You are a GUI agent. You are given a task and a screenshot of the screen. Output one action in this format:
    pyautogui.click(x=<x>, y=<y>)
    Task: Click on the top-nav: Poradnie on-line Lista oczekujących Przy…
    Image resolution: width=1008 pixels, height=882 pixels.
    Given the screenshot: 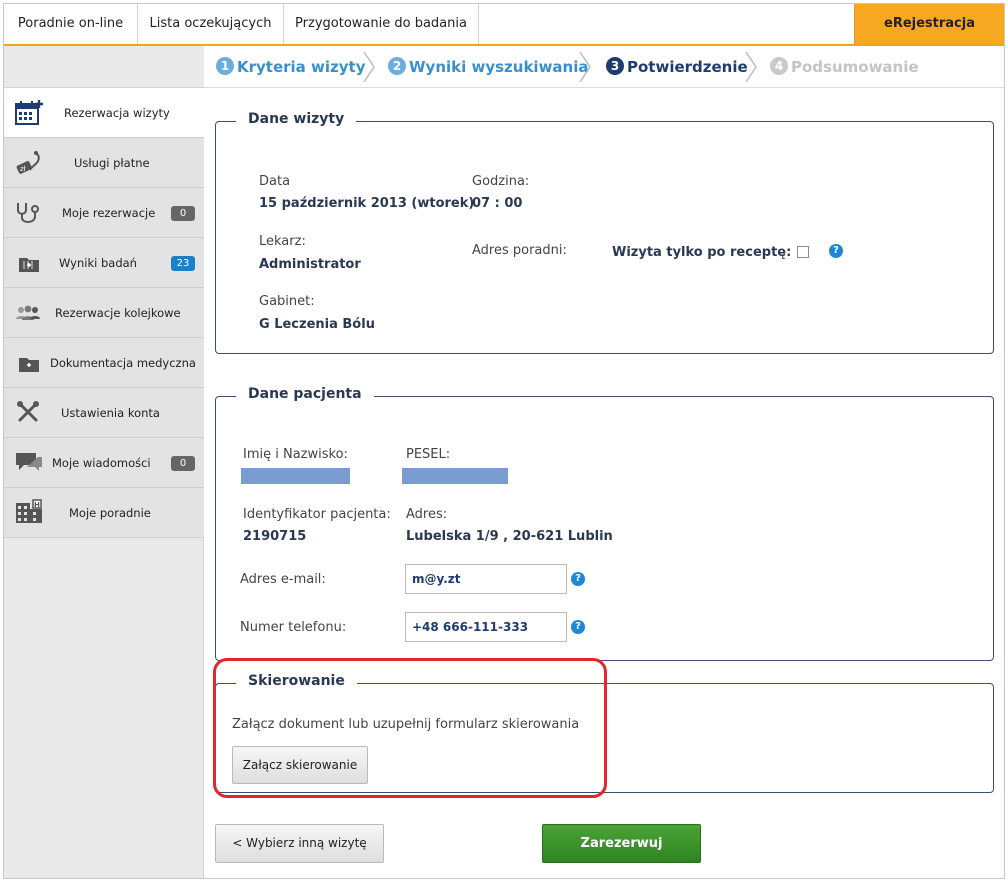 What is the action you would take?
    pyautogui.click(x=504, y=25)
    